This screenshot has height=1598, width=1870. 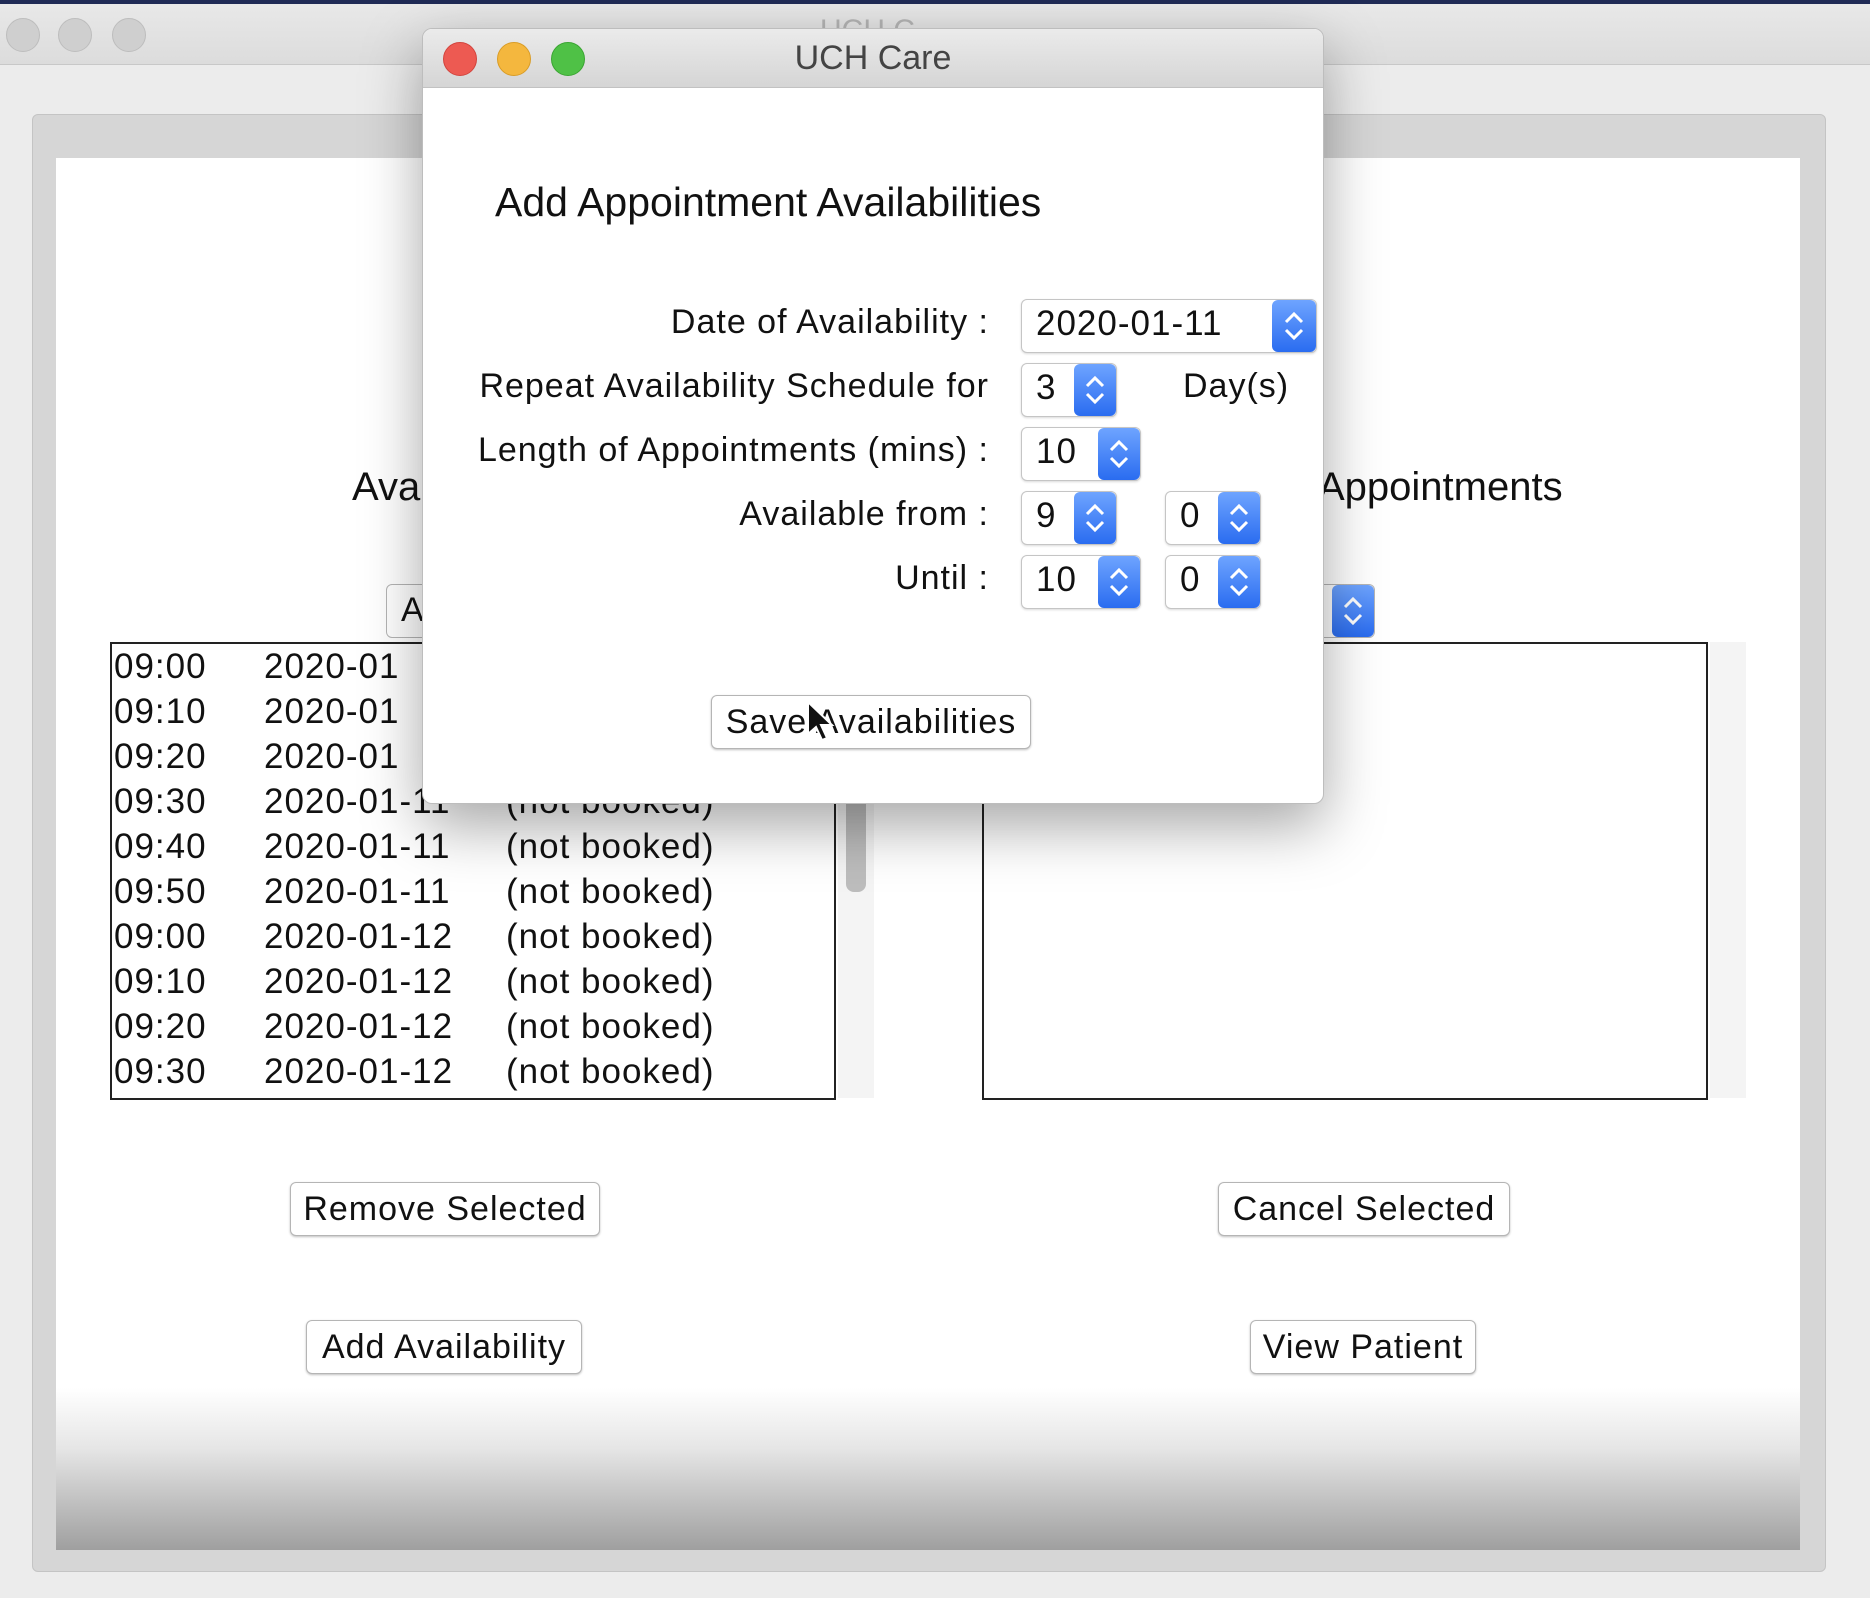 What do you see at coordinates (1239, 582) in the screenshot?
I see `until-minute-stepper-icon` at bounding box center [1239, 582].